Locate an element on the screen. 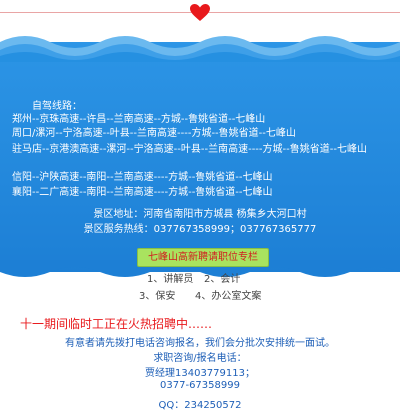 Image resolution: width=400 pixels, height=414 pixels. position-guide: 1、讲解员 is located at coordinates (170, 279).